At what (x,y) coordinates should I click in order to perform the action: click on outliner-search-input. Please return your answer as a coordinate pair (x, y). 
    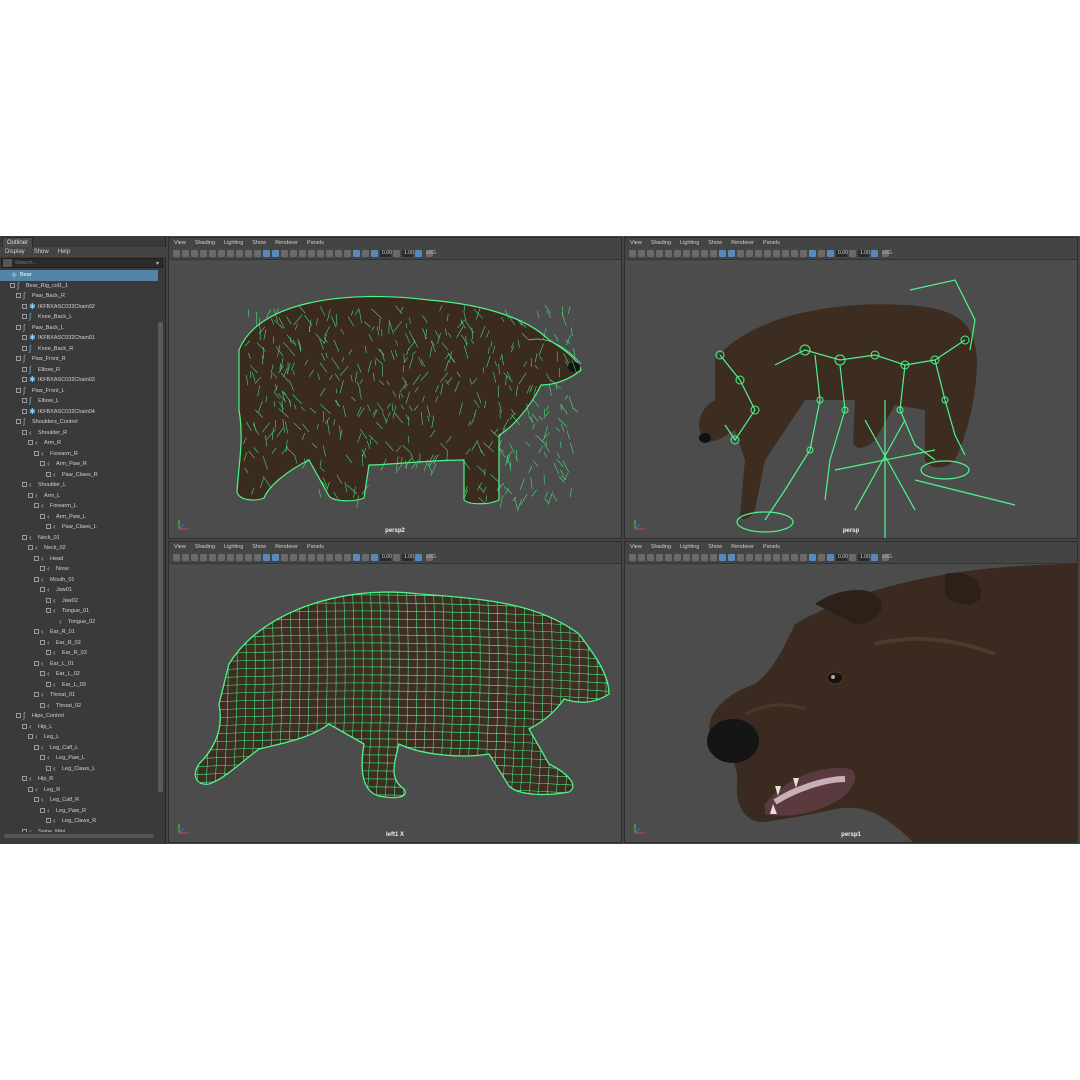
    Looking at the image, I should click on (75, 263).